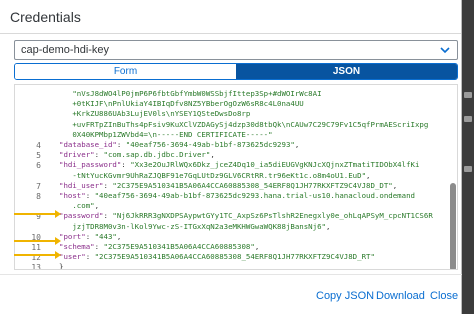 Image resolution: width=474 pixels, height=314 pixels. What do you see at coordinates (88, 144) in the screenshot?
I see `json-key: "database_id"` at bounding box center [88, 144].